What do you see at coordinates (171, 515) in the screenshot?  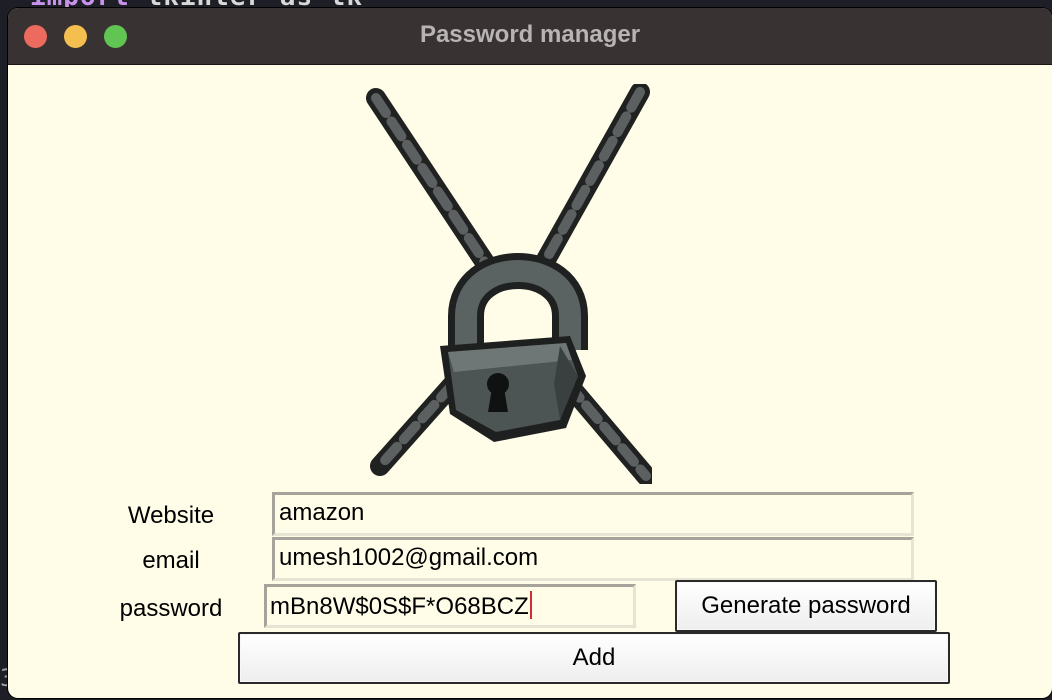 I see `website-label: Website` at bounding box center [171, 515].